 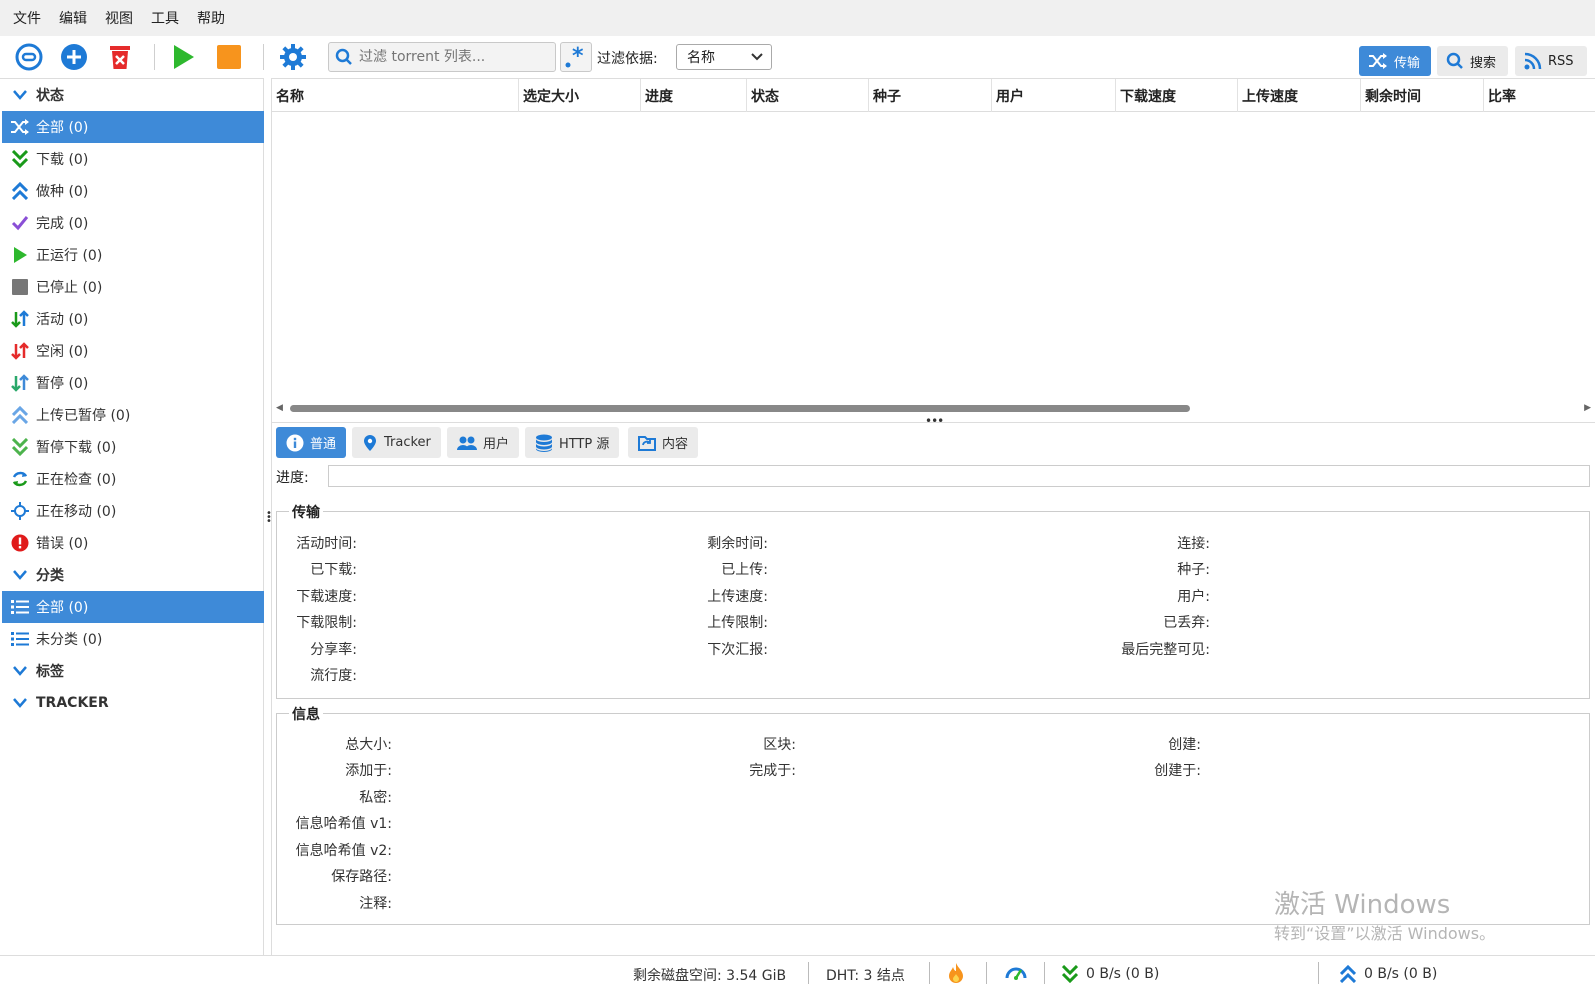 What do you see at coordinates (62, 128) in the screenshot?
I see `sidebar-item-label: 全部 (0)` at bounding box center [62, 128].